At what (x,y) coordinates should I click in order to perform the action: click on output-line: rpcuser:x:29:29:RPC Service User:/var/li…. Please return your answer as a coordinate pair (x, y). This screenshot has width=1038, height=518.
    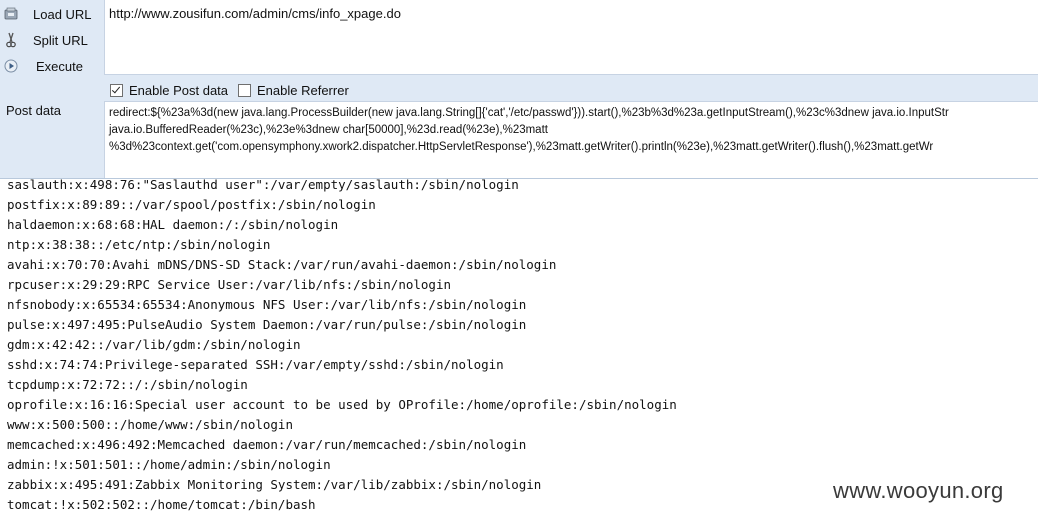
    Looking at the image, I should click on (229, 284).